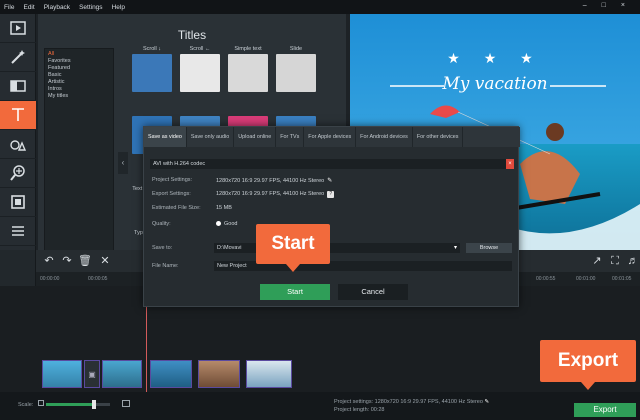 The height and width of the screenshot is (420, 640). What do you see at coordinates (585, 5) in the screenshot?
I see `minimize-icon: –` at bounding box center [585, 5].